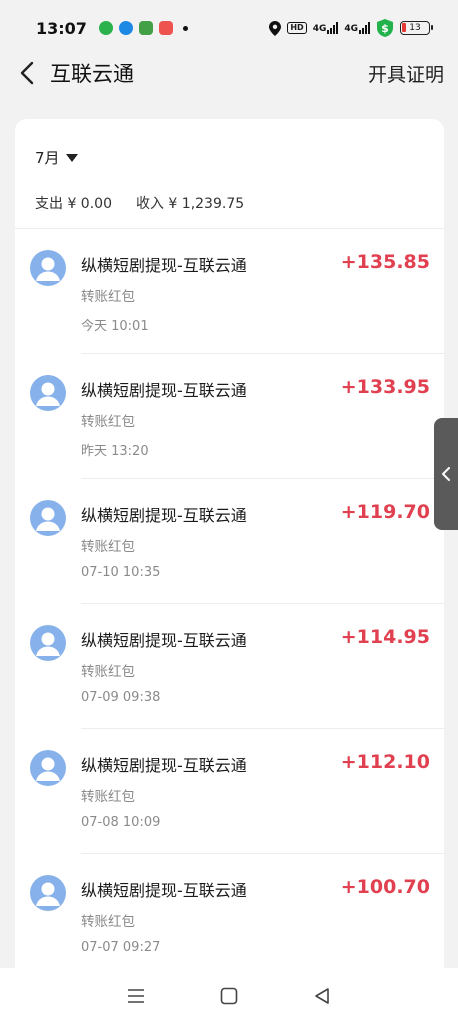 This screenshot has width=458, height=1024. Describe the element at coordinates (275, 28) in the screenshot. I see `location-icon` at that location.